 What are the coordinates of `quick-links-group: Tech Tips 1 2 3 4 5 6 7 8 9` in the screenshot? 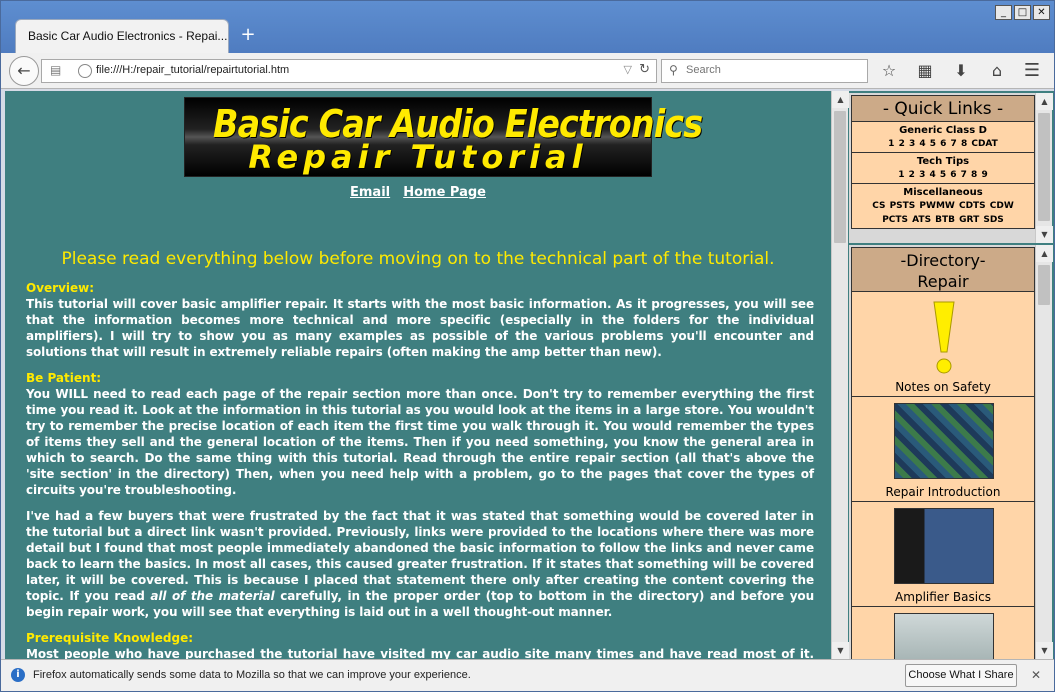 It's located at (943, 168).